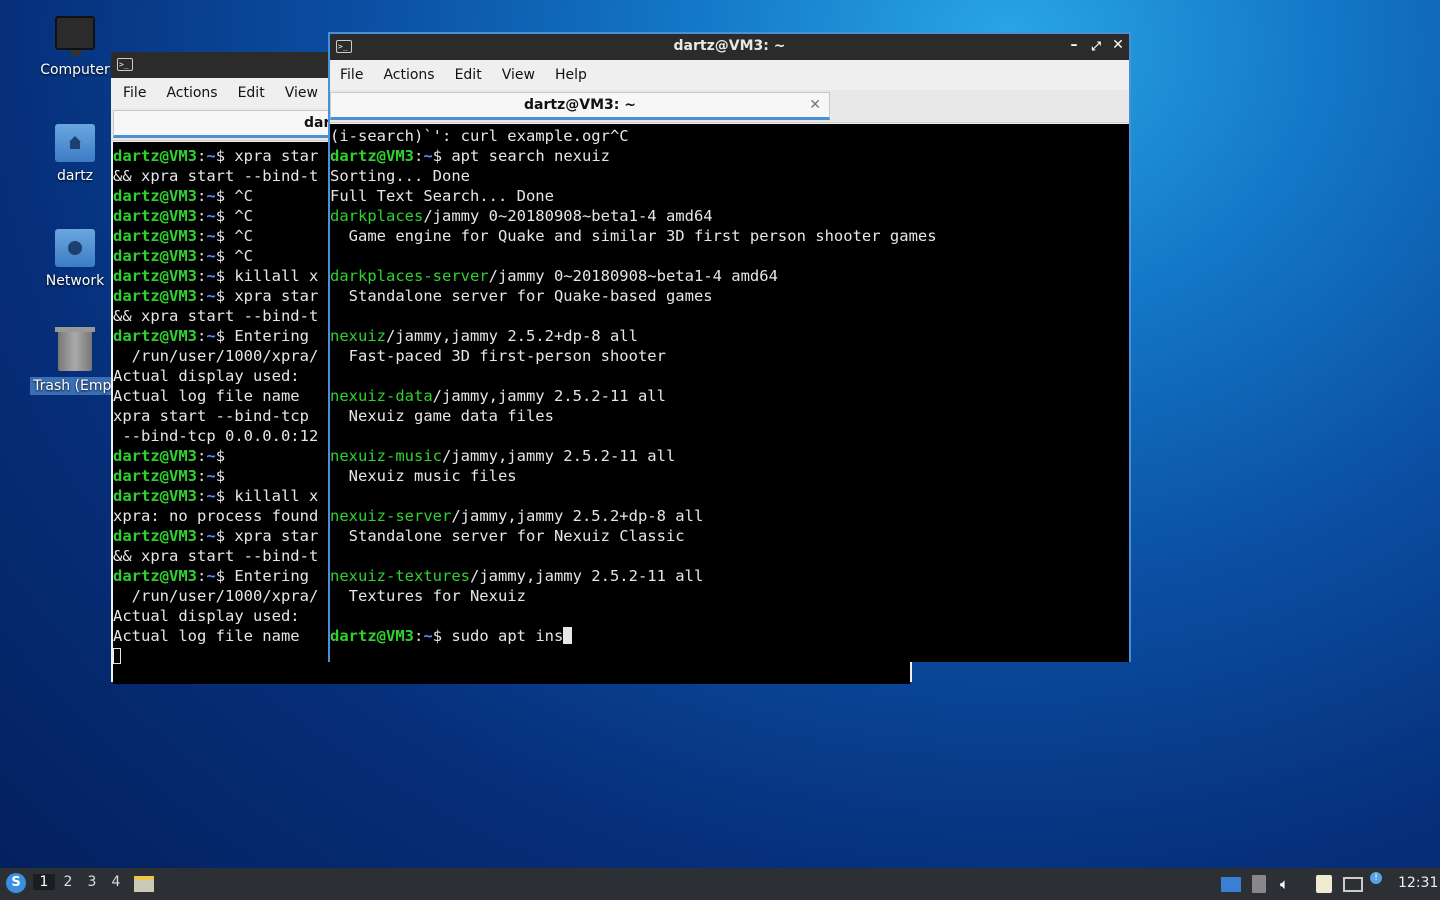 The image size is (1440, 900). Describe the element at coordinates (428, 596) in the screenshot. I see `line-text: Textures for Nexuiz` at that location.